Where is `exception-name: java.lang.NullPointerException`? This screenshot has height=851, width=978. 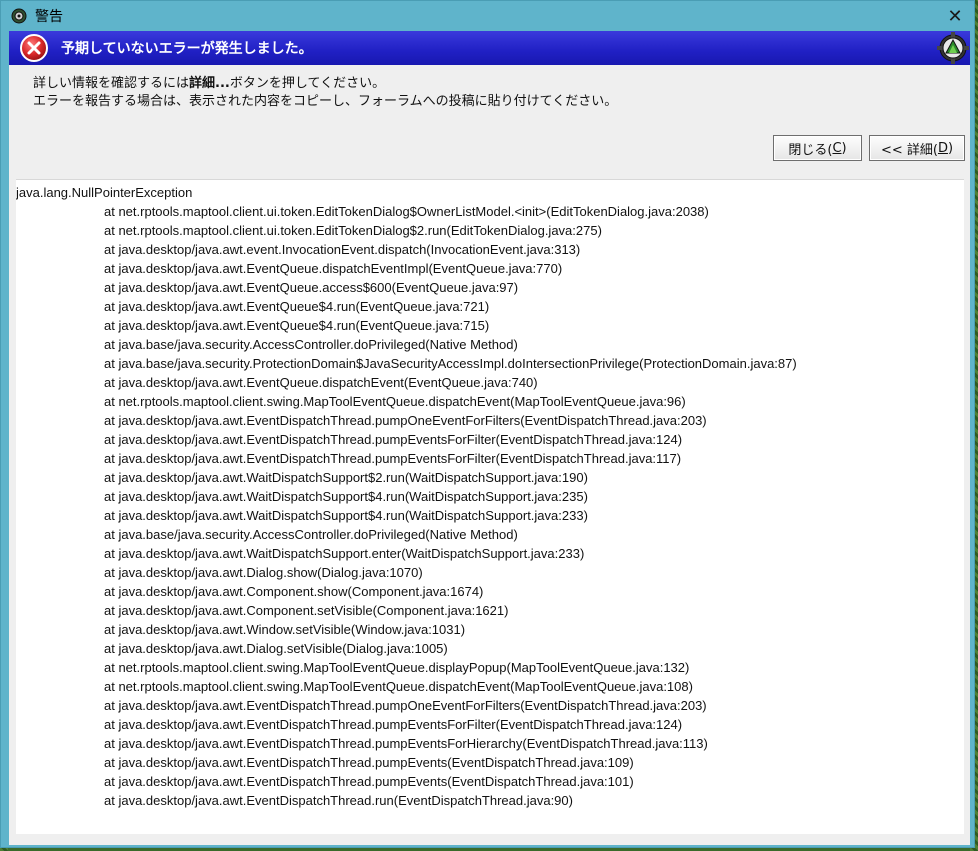
exception-name: java.lang.NullPointerException is located at coordinates (104, 192).